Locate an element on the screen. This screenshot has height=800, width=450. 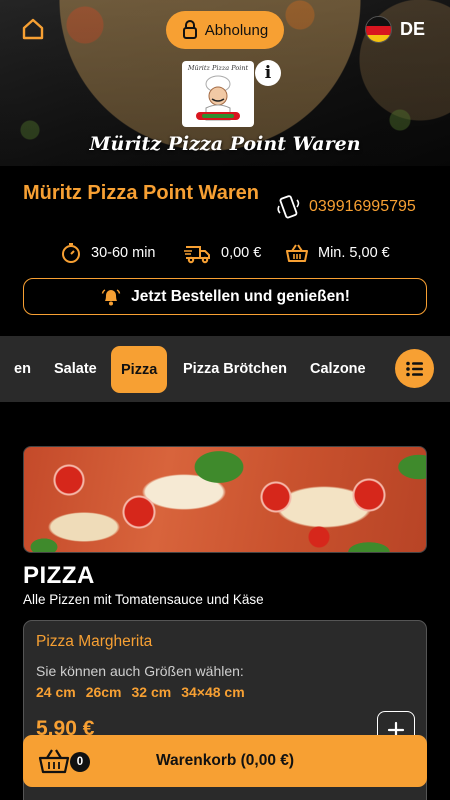
restaurant-logo: Müritz Pizza Point is located at coordinates (218, 94).